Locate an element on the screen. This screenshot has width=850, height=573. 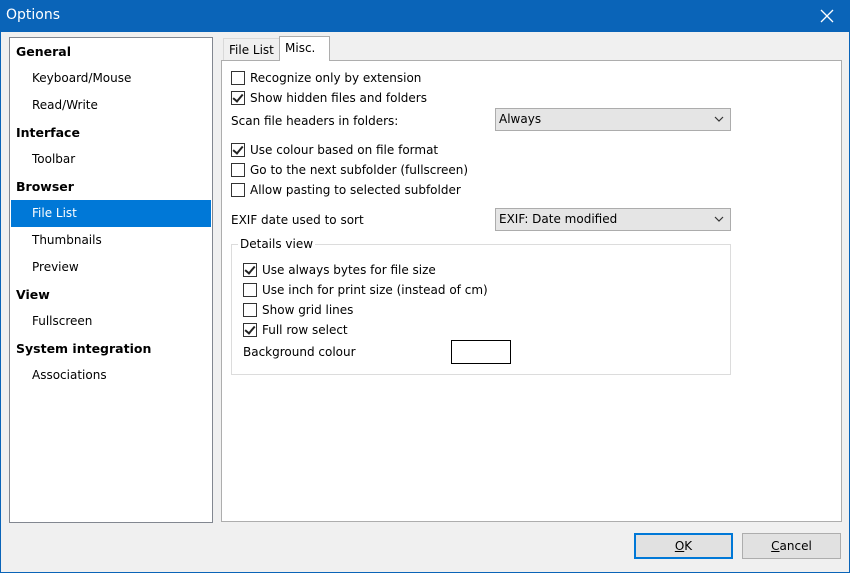
option-use-colour: Use colour based on file format is located at coordinates (334, 150).